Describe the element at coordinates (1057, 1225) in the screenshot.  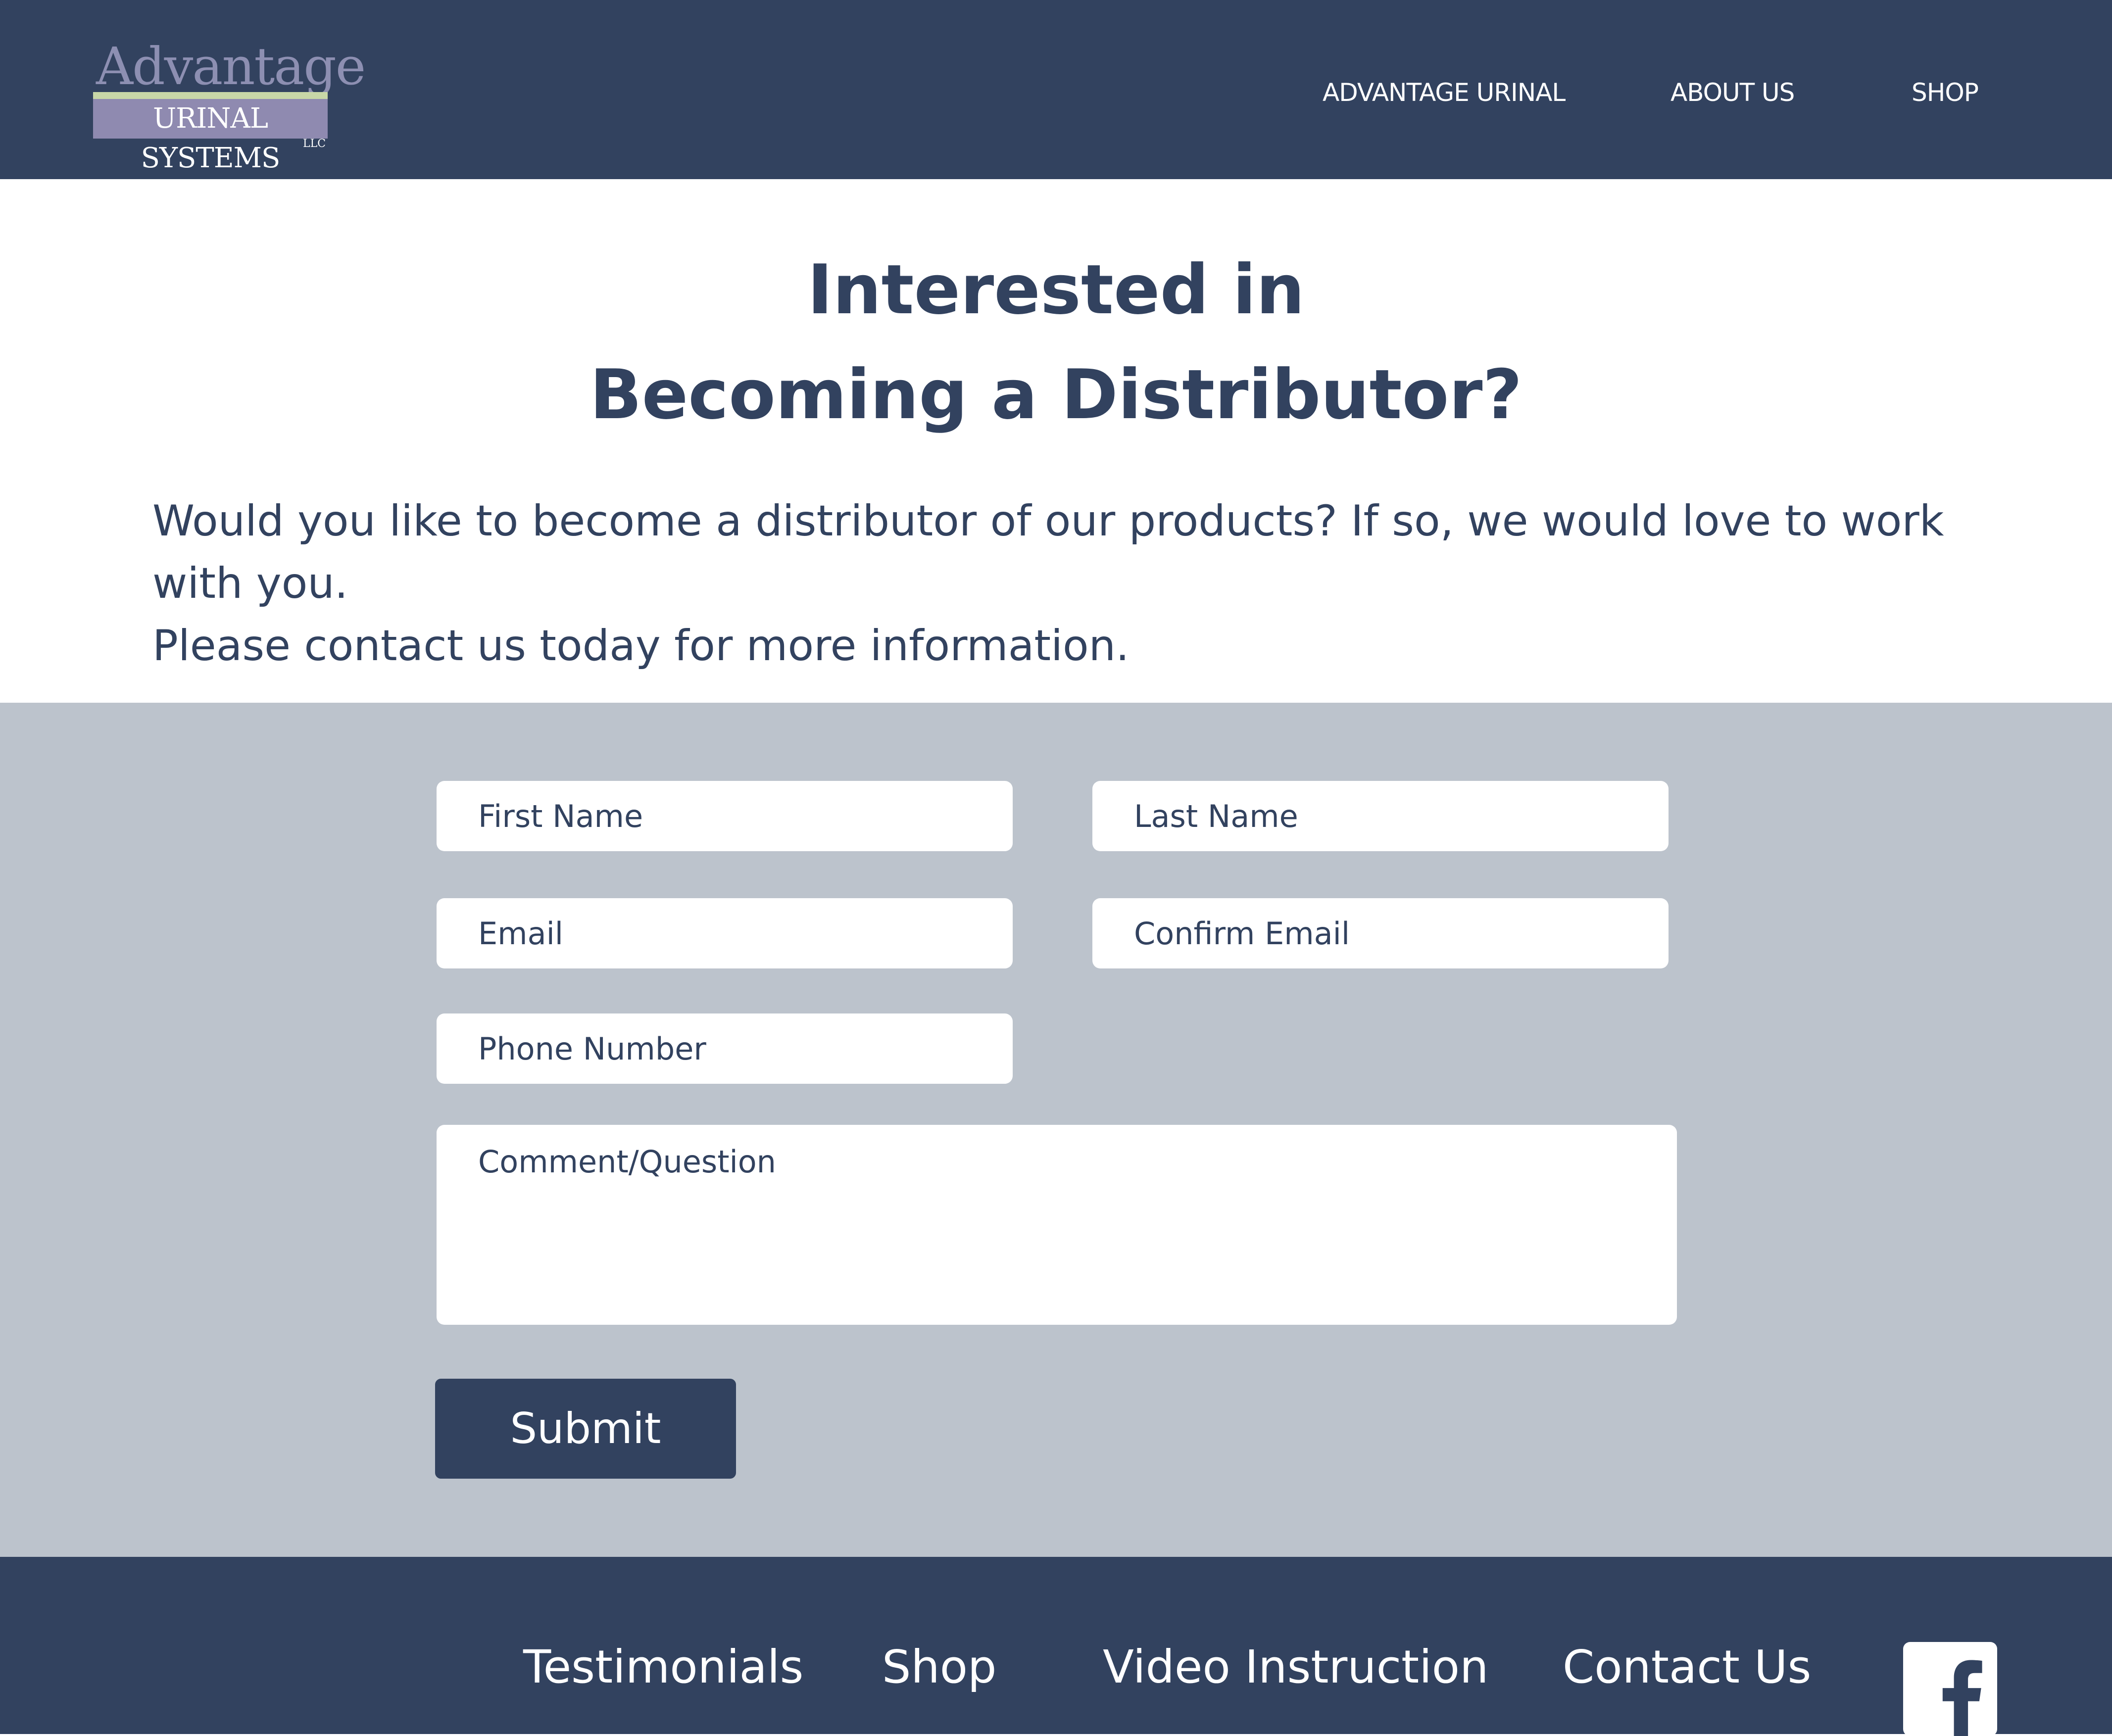
I see `comment-question-textarea` at that location.